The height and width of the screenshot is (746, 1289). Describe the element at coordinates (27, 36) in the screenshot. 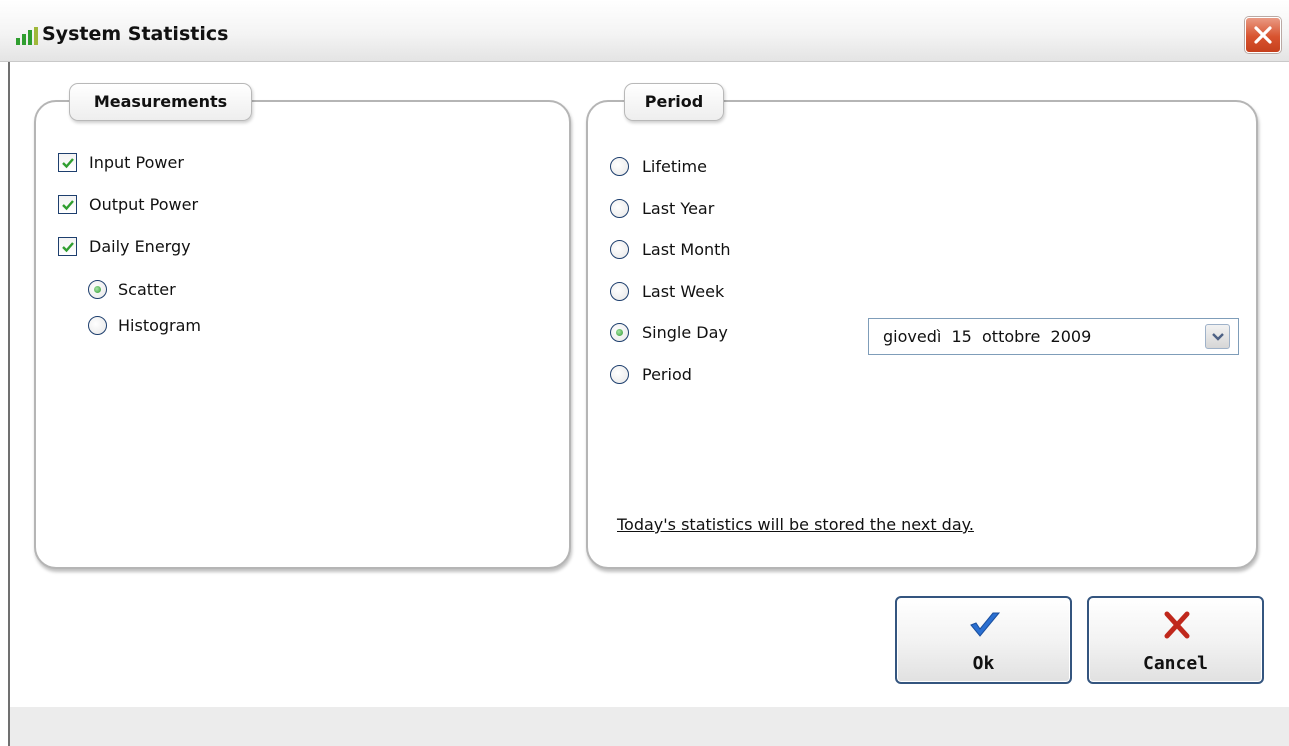

I see `bar-chart-icon` at that location.